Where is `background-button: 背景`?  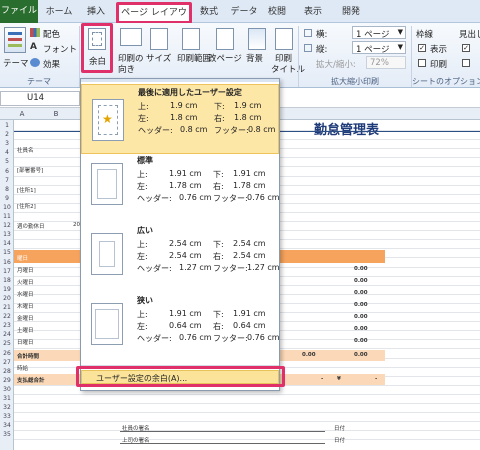 background-button: 背景 is located at coordinates (254, 58).